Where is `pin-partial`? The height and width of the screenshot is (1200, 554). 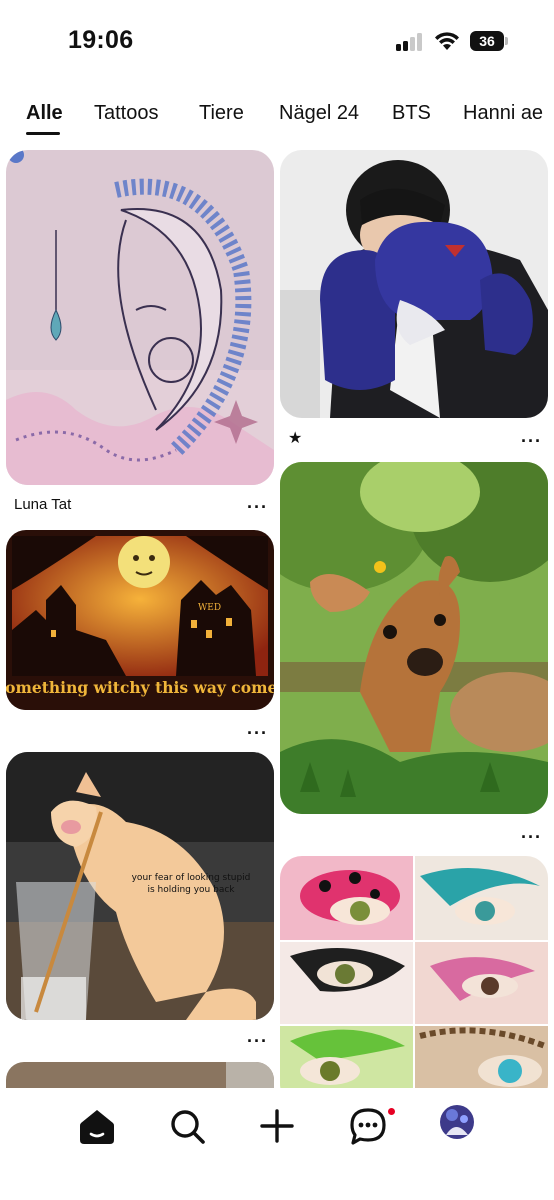
pin-partial is located at coordinates (140, 1075).